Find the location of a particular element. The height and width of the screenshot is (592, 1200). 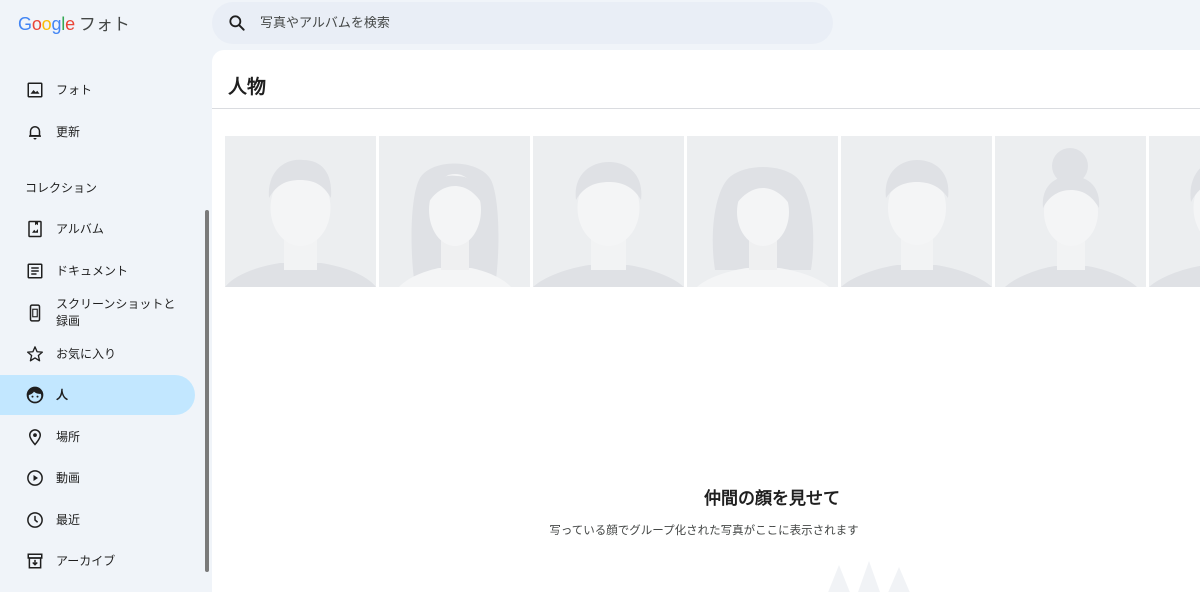

empty-state-description: 写っている顔でグループ化された写真がここに表示されます is located at coordinates (704, 530).